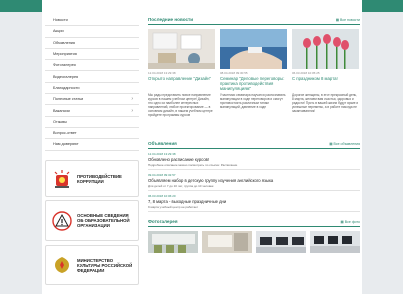 Image resolution: width=403 pixels, height=294 pixels. Describe the element at coordinates (162, 73) in the screenshot. I see `news-date: 12.04.2018 13:29:38` at that location.